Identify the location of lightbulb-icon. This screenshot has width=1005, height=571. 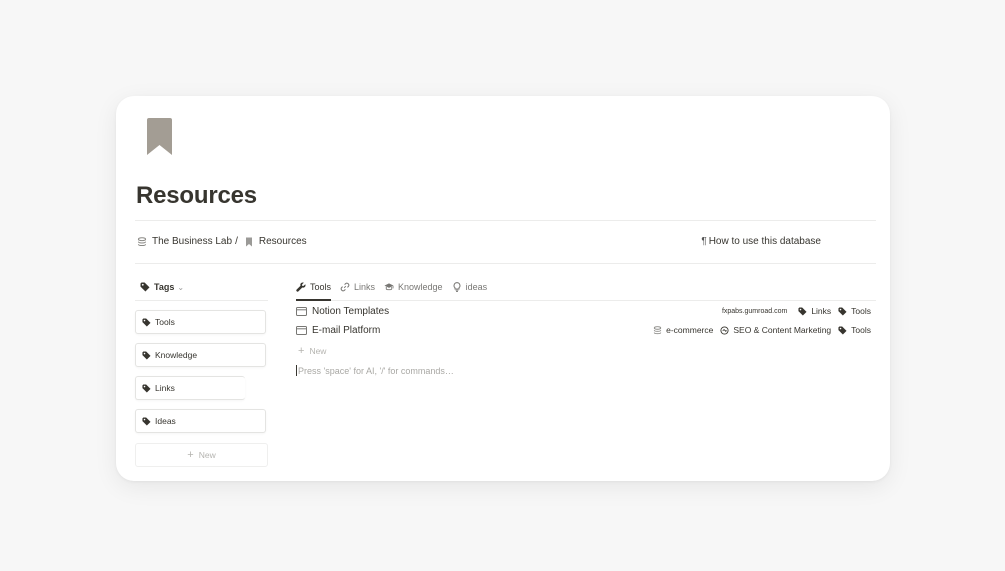
(457, 287).